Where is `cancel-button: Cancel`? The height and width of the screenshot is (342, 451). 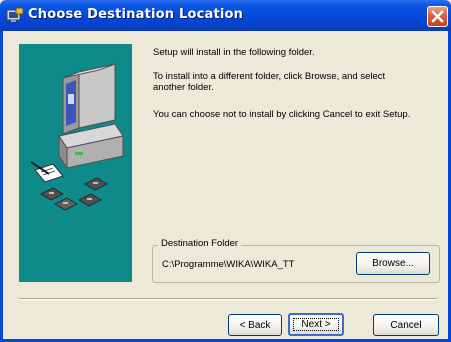 cancel-button: Cancel is located at coordinates (406, 325).